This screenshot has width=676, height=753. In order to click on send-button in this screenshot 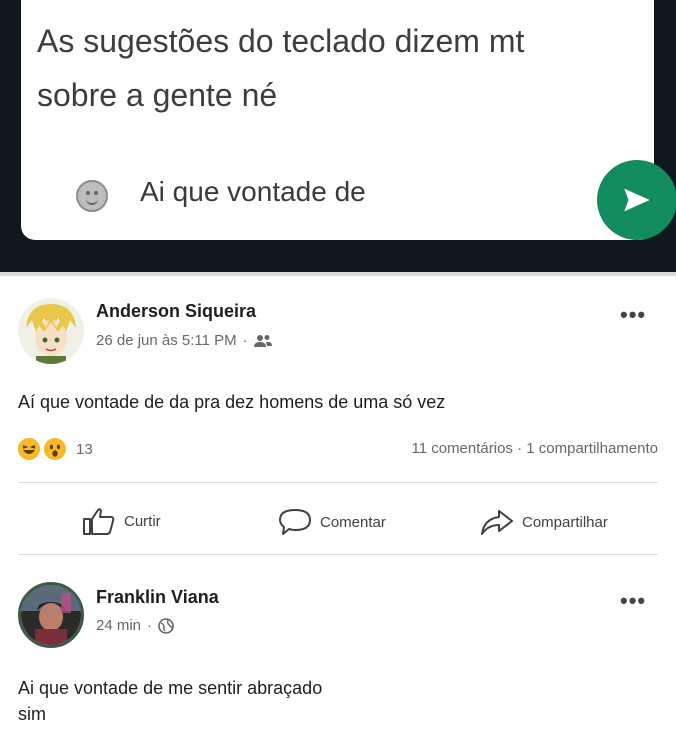, I will do `click(636, 200)`.